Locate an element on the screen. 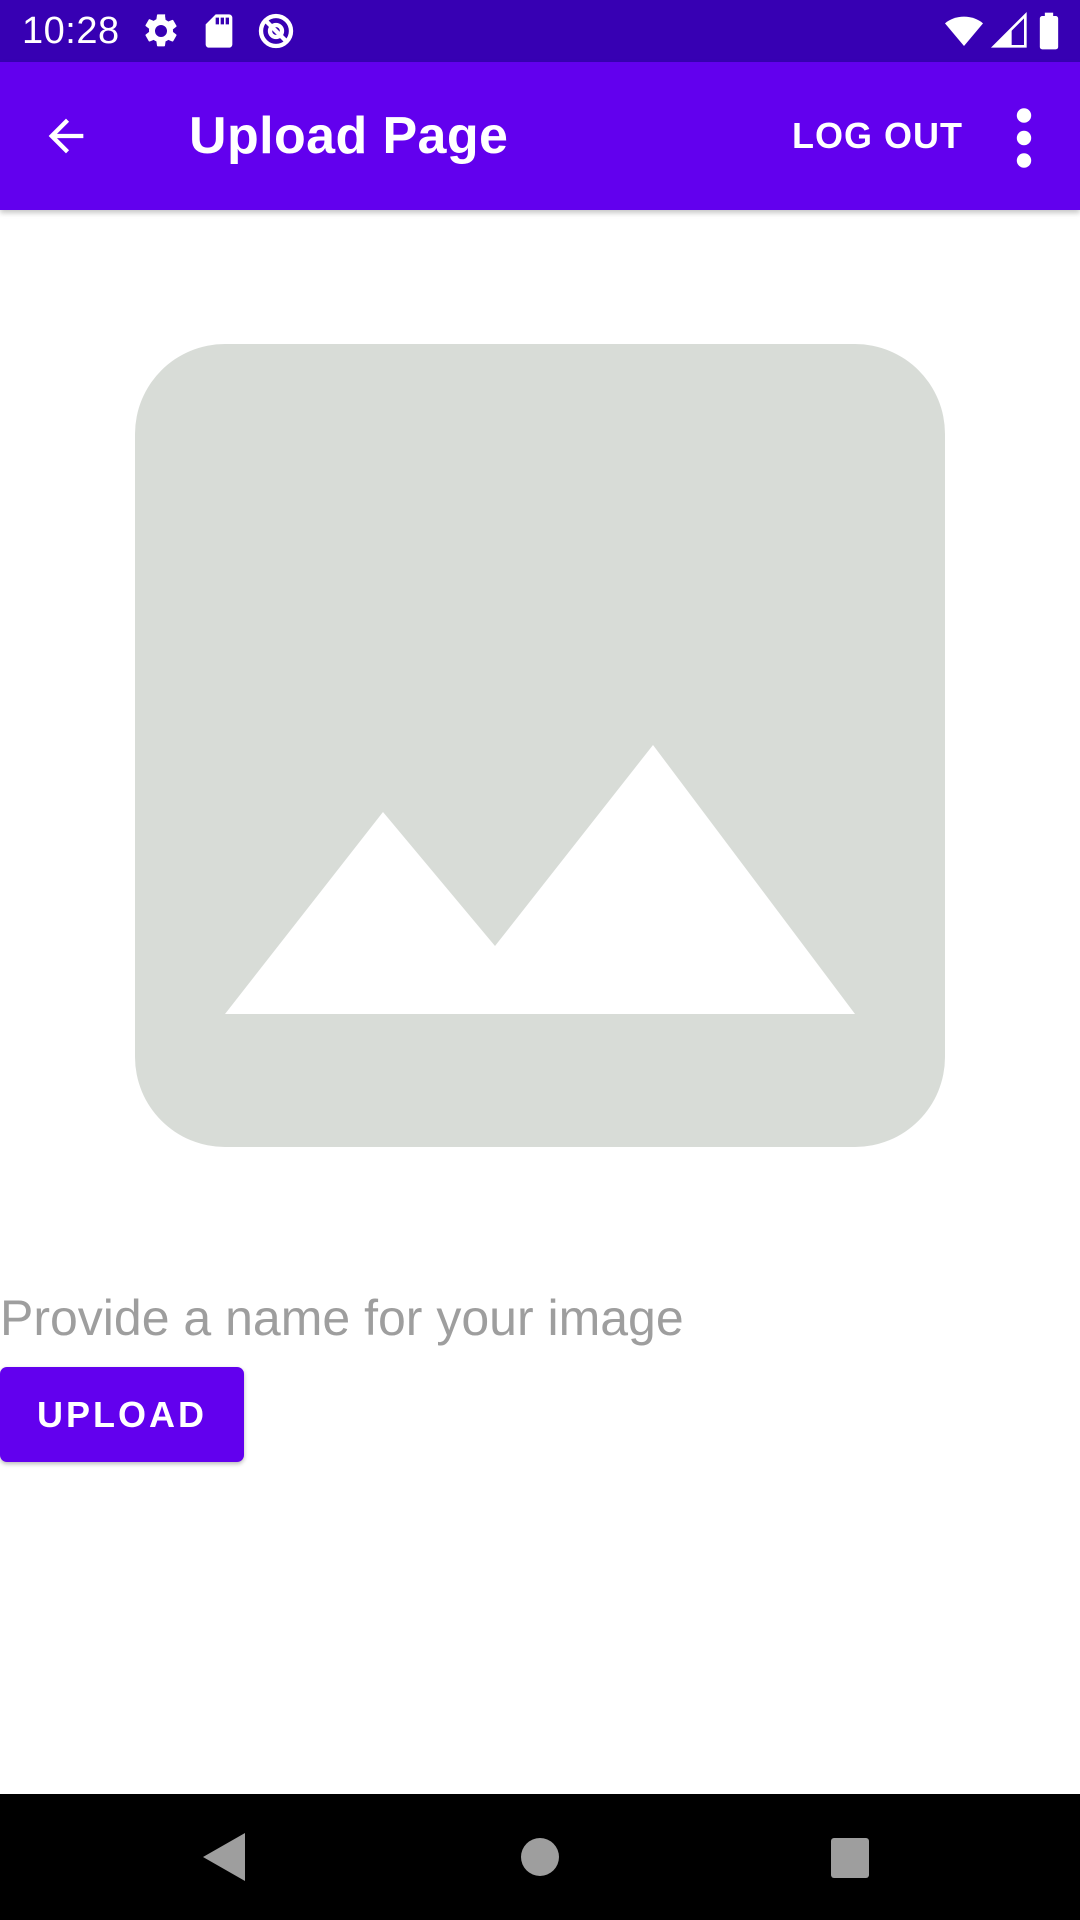  nav-recents-button is located at coordinates (850, 1857).